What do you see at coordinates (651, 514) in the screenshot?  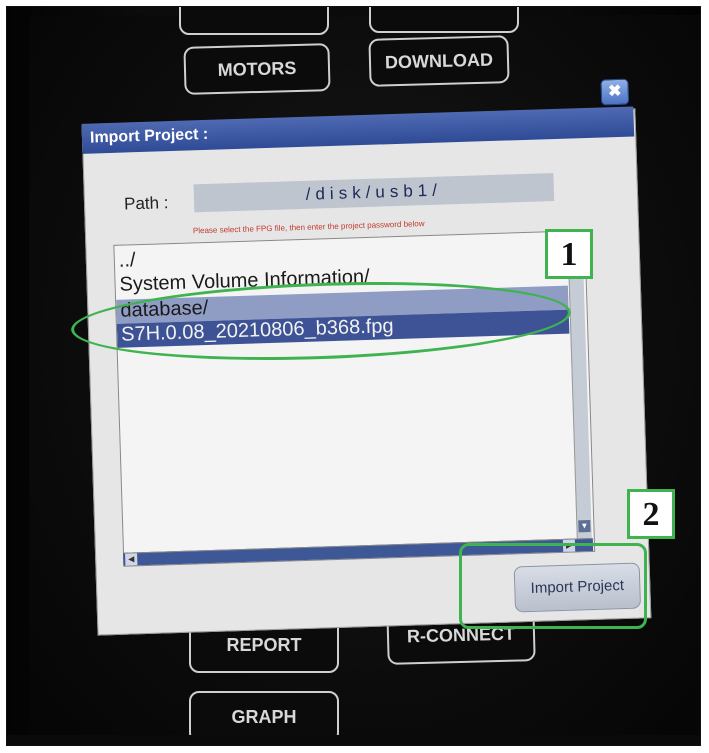 I see `step2-number-badge: 2` at bounding box center [651, 514].